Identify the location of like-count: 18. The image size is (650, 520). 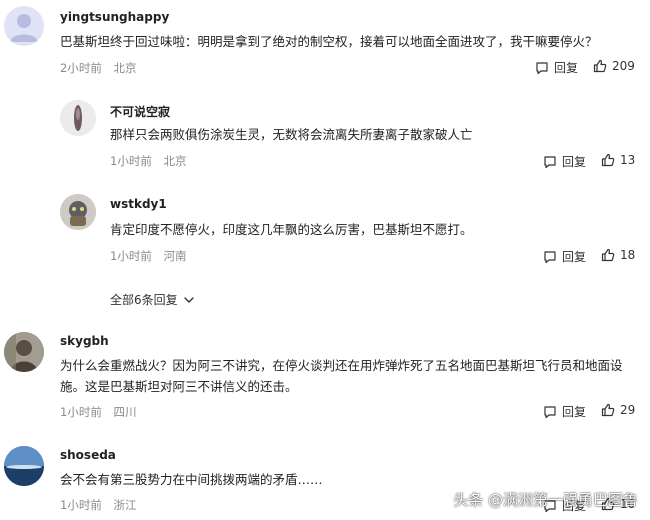
(628, 255).